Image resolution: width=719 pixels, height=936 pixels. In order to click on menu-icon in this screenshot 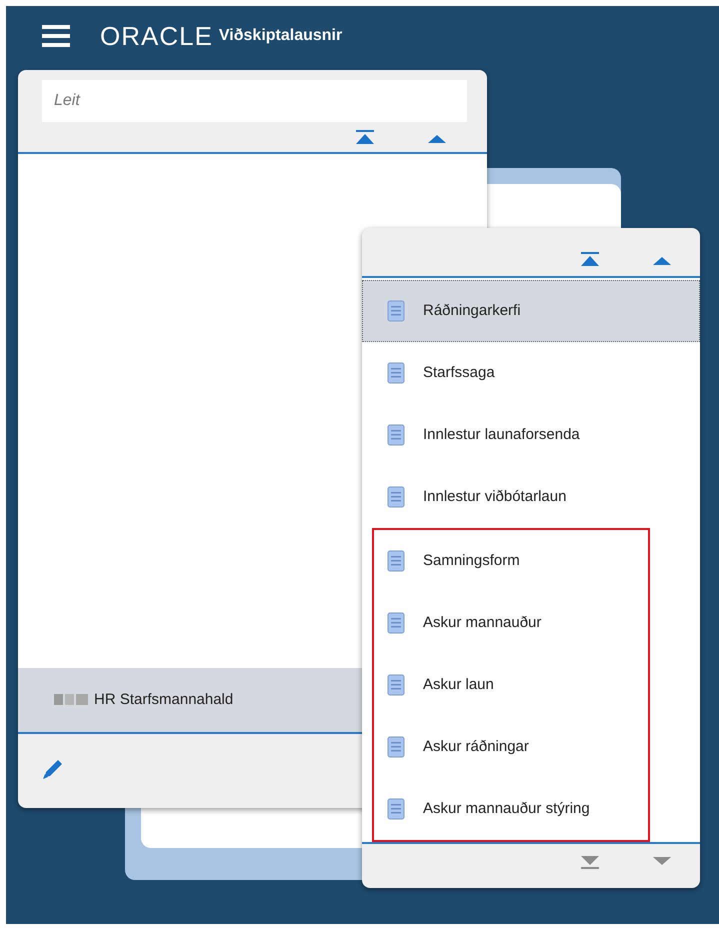, I will do `click(56, 36)`.